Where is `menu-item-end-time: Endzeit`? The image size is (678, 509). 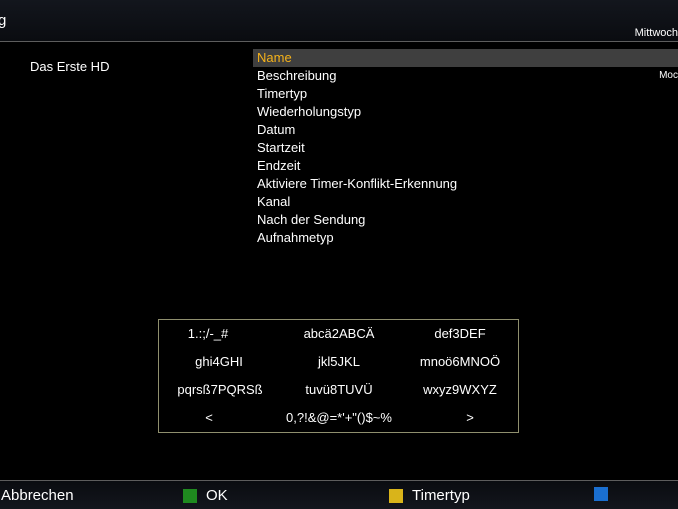 menu-item-end-time: Endzeit is located at coordinates (465, 166).